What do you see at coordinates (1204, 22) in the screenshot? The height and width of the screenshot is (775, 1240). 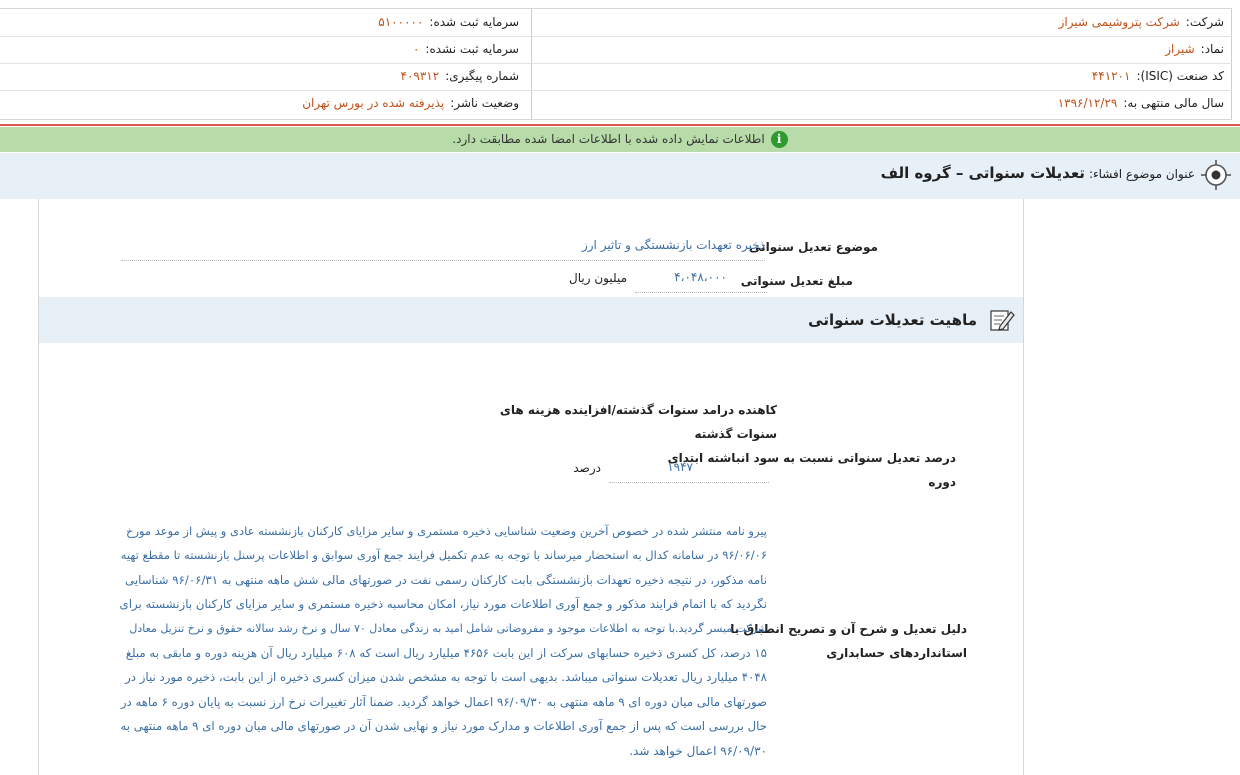 I see `company-label: شرکت:` at bounding box center [1204, 22].